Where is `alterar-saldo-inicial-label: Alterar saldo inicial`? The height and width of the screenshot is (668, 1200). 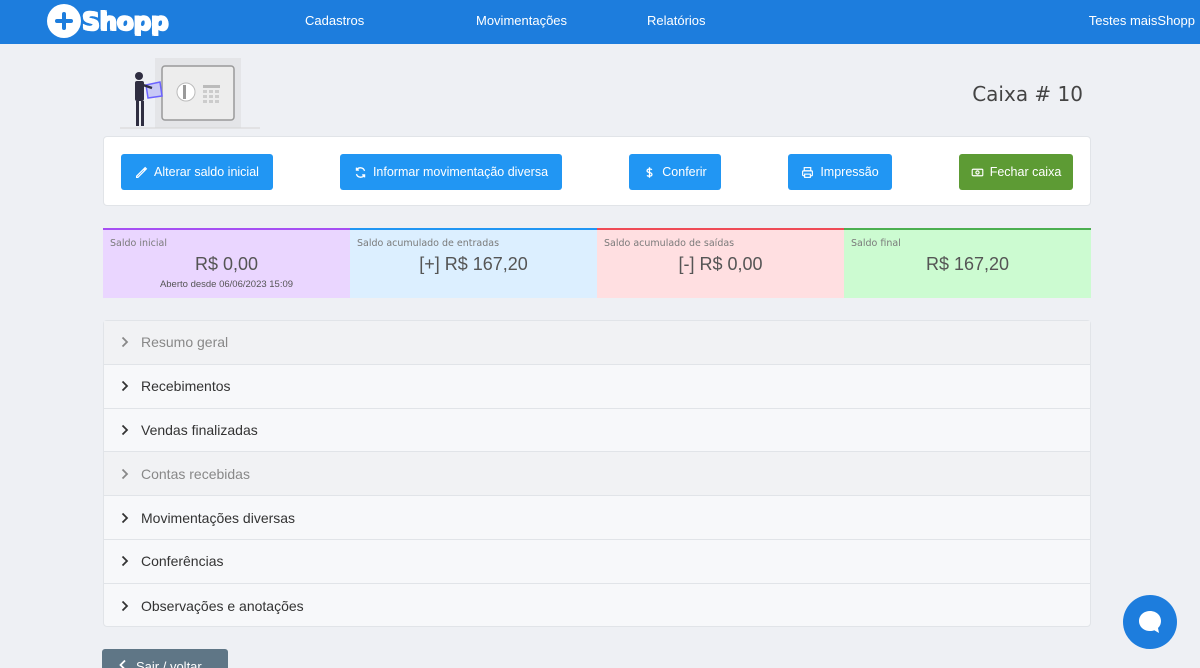
alterar-saldo-inicial-label: Alterar saldo inicial is located at coordinates (206, 172).